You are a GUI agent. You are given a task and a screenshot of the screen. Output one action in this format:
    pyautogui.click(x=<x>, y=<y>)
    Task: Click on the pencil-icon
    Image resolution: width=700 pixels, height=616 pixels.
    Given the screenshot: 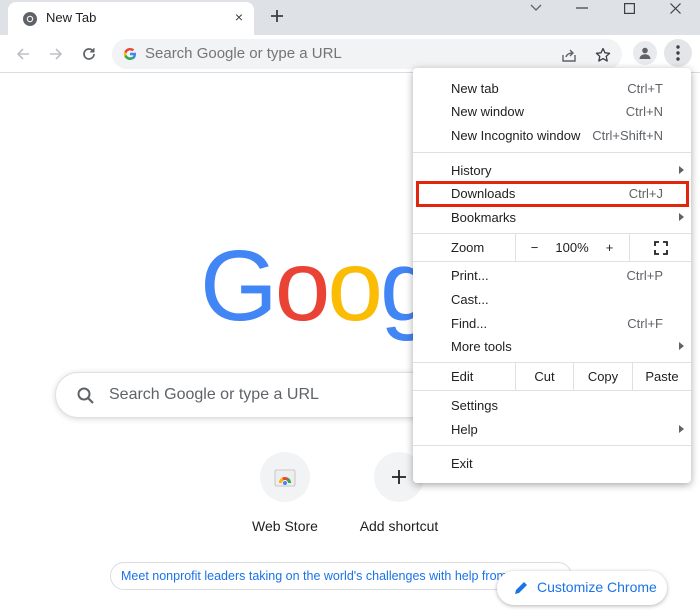 What is the action you would take?
    pyautogui.click(x=521, y=588)
    